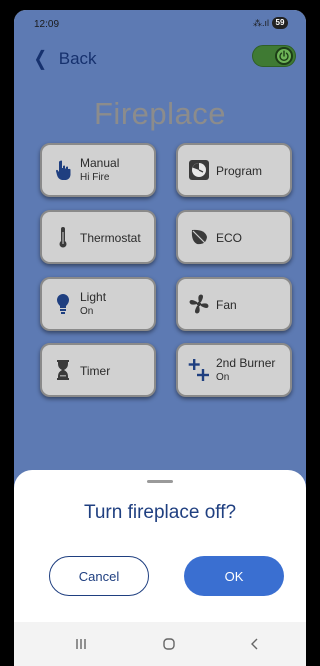  What do you see at coordinates (95, 177) in the screenshot?
I see `tile-sublabel: Hi Fire` at bounding box center [95, 177].